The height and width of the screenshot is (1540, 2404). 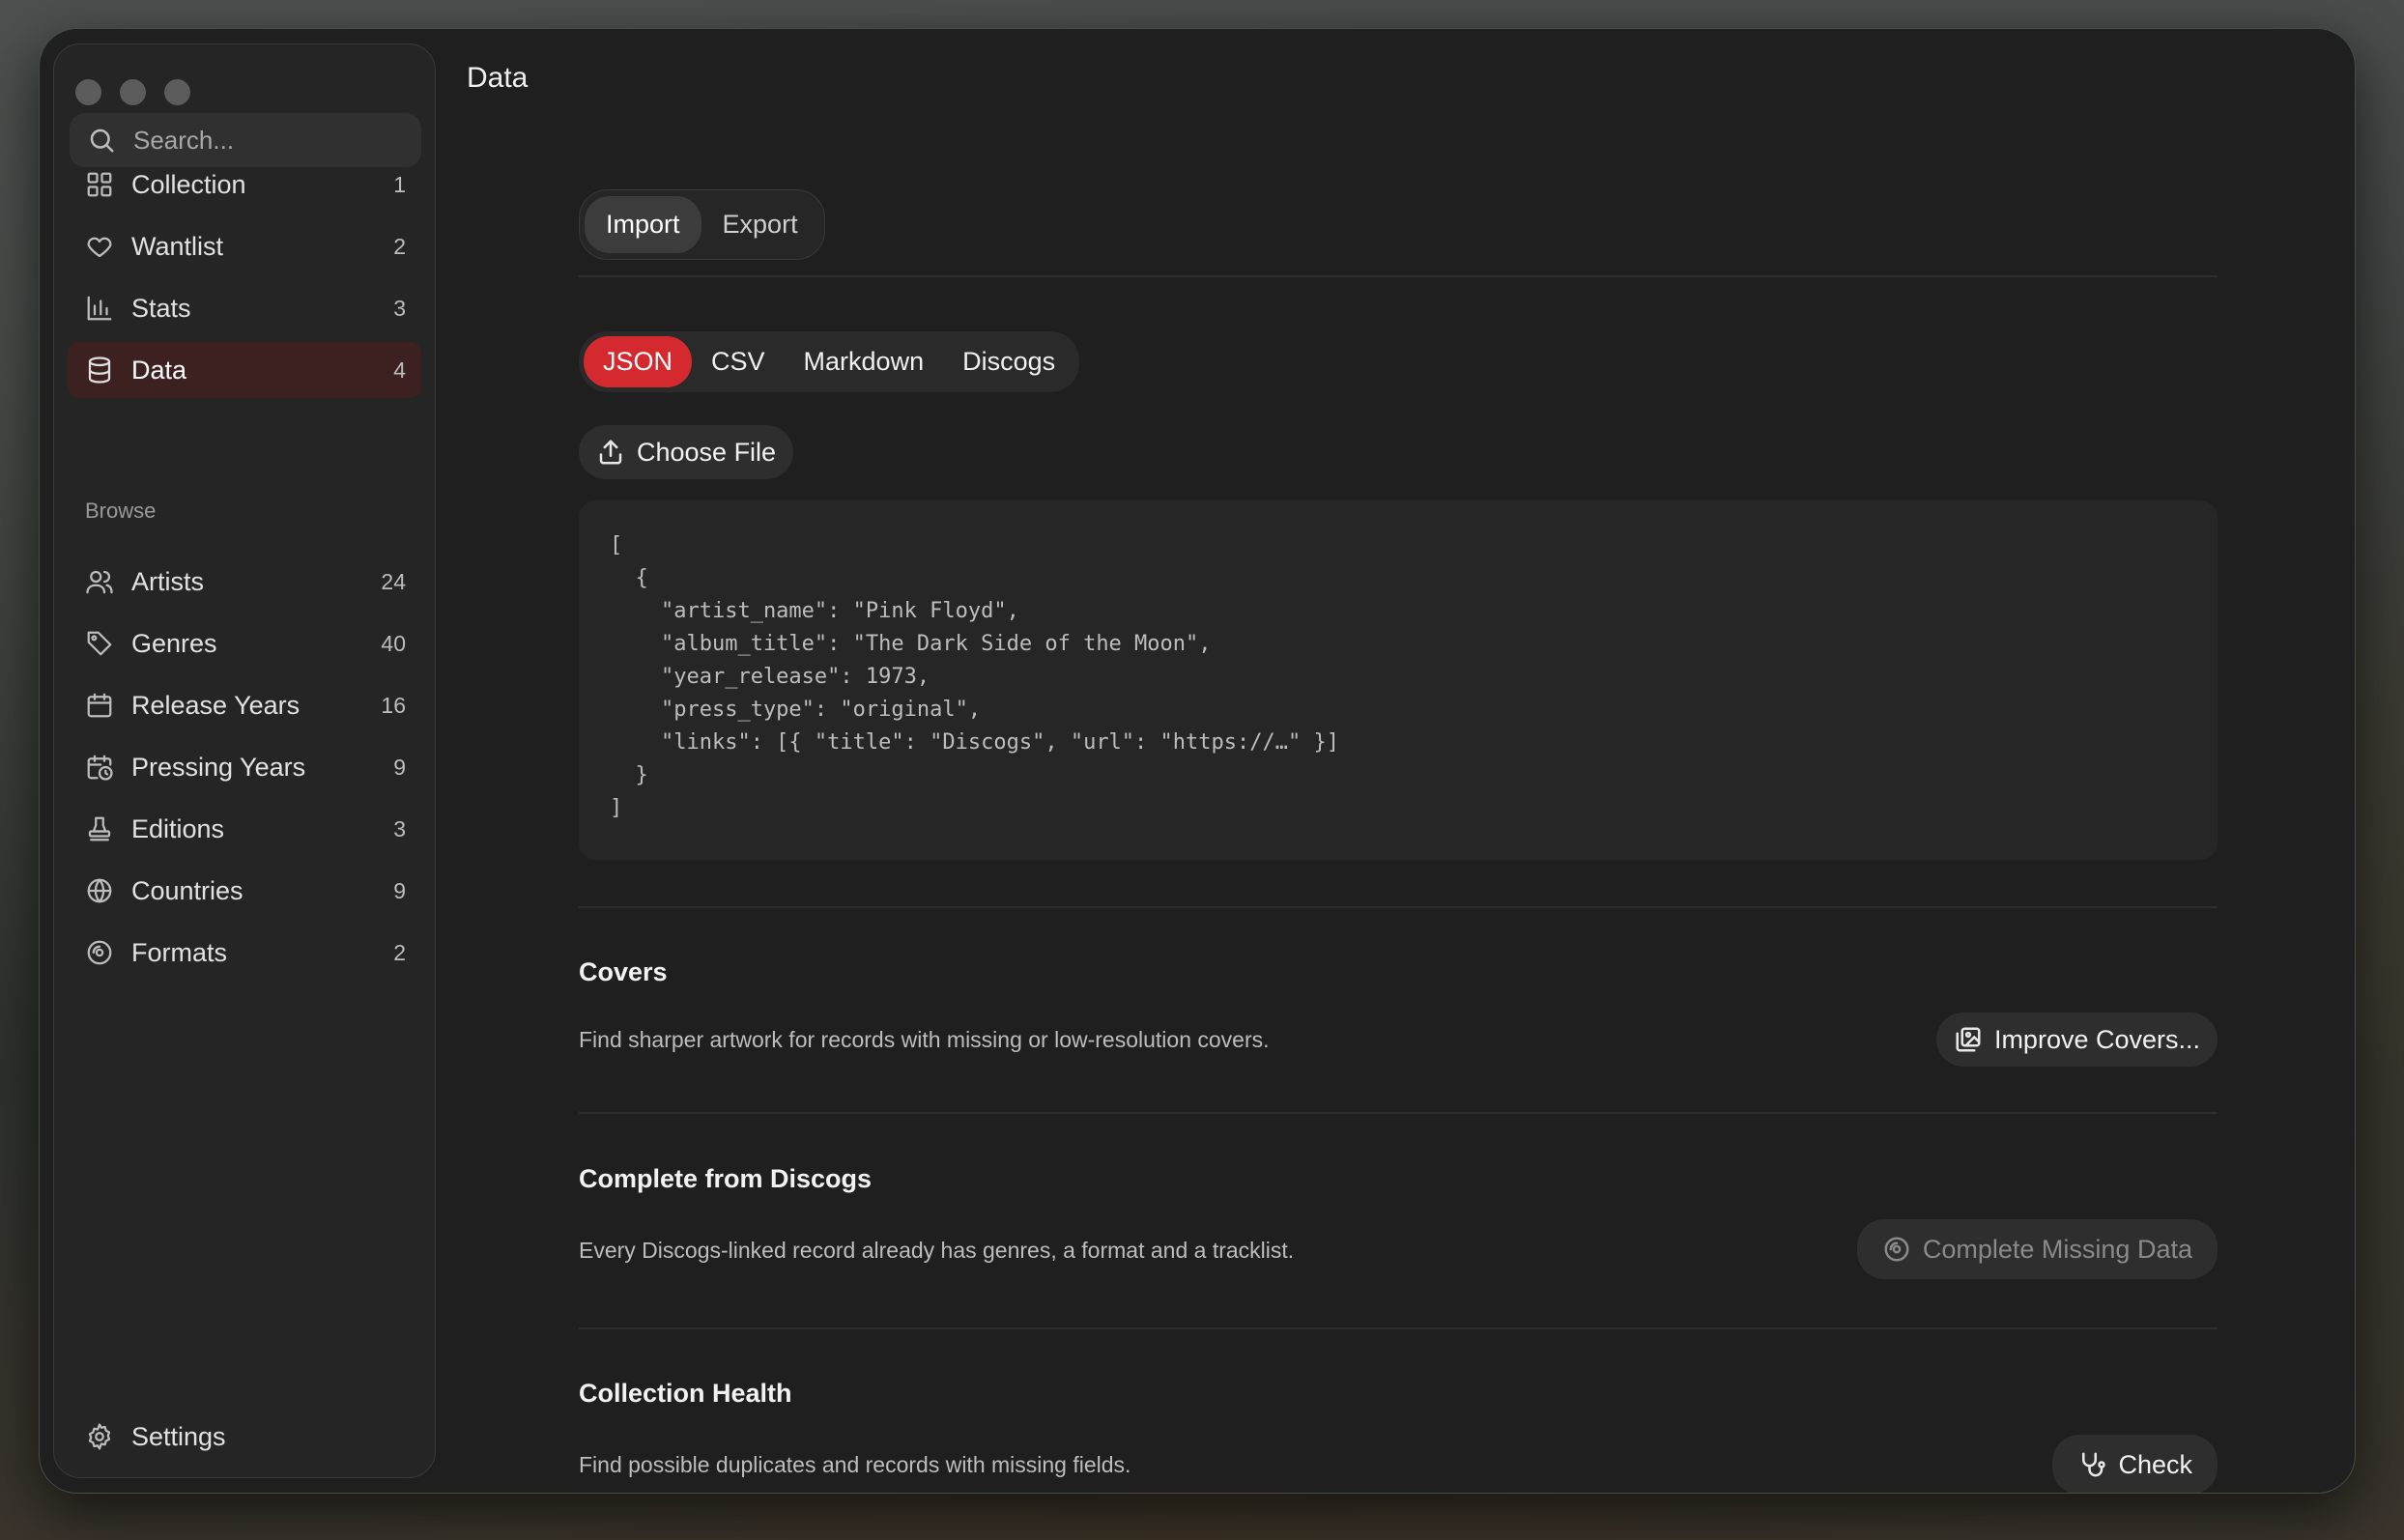 I want to click on choose-file-label: Choose File, so click(x=707, y=452).